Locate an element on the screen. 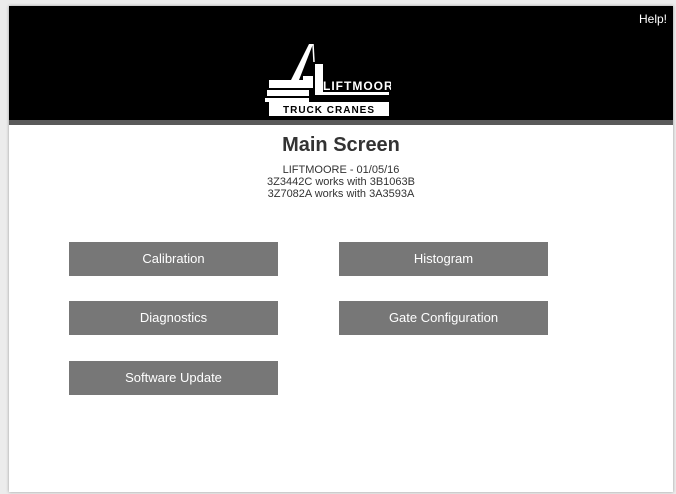  help-link: Help! is located at coordinates (653, 19).